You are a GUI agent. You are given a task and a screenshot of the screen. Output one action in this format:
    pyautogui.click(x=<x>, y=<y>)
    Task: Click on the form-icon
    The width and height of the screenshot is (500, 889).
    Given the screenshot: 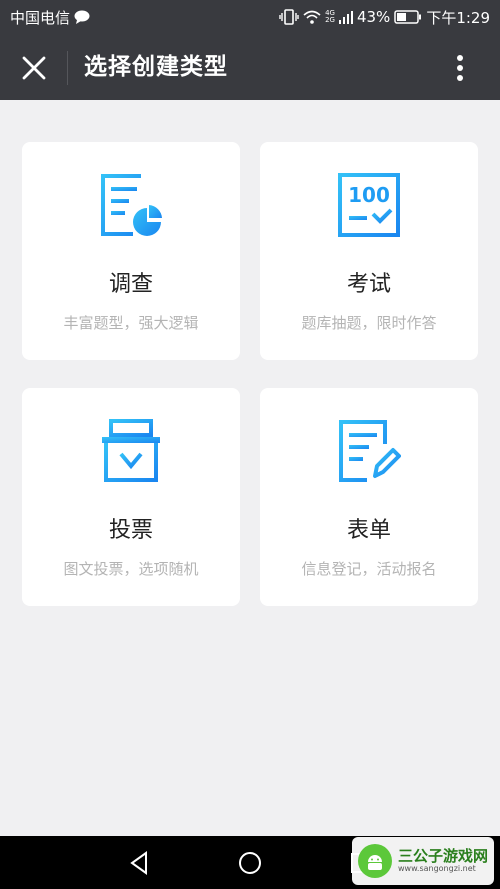 What is the action you would take?
    pyautogui.click(x=370, y=451)
    